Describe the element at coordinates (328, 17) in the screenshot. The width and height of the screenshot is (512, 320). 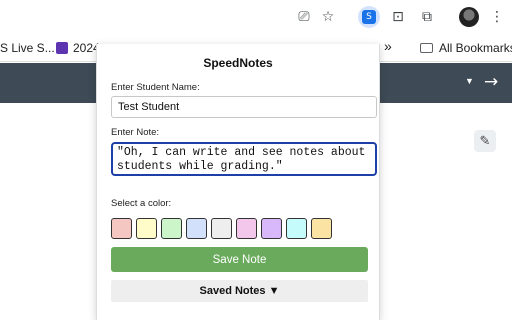
I see `star-icon: ☆` at that location.